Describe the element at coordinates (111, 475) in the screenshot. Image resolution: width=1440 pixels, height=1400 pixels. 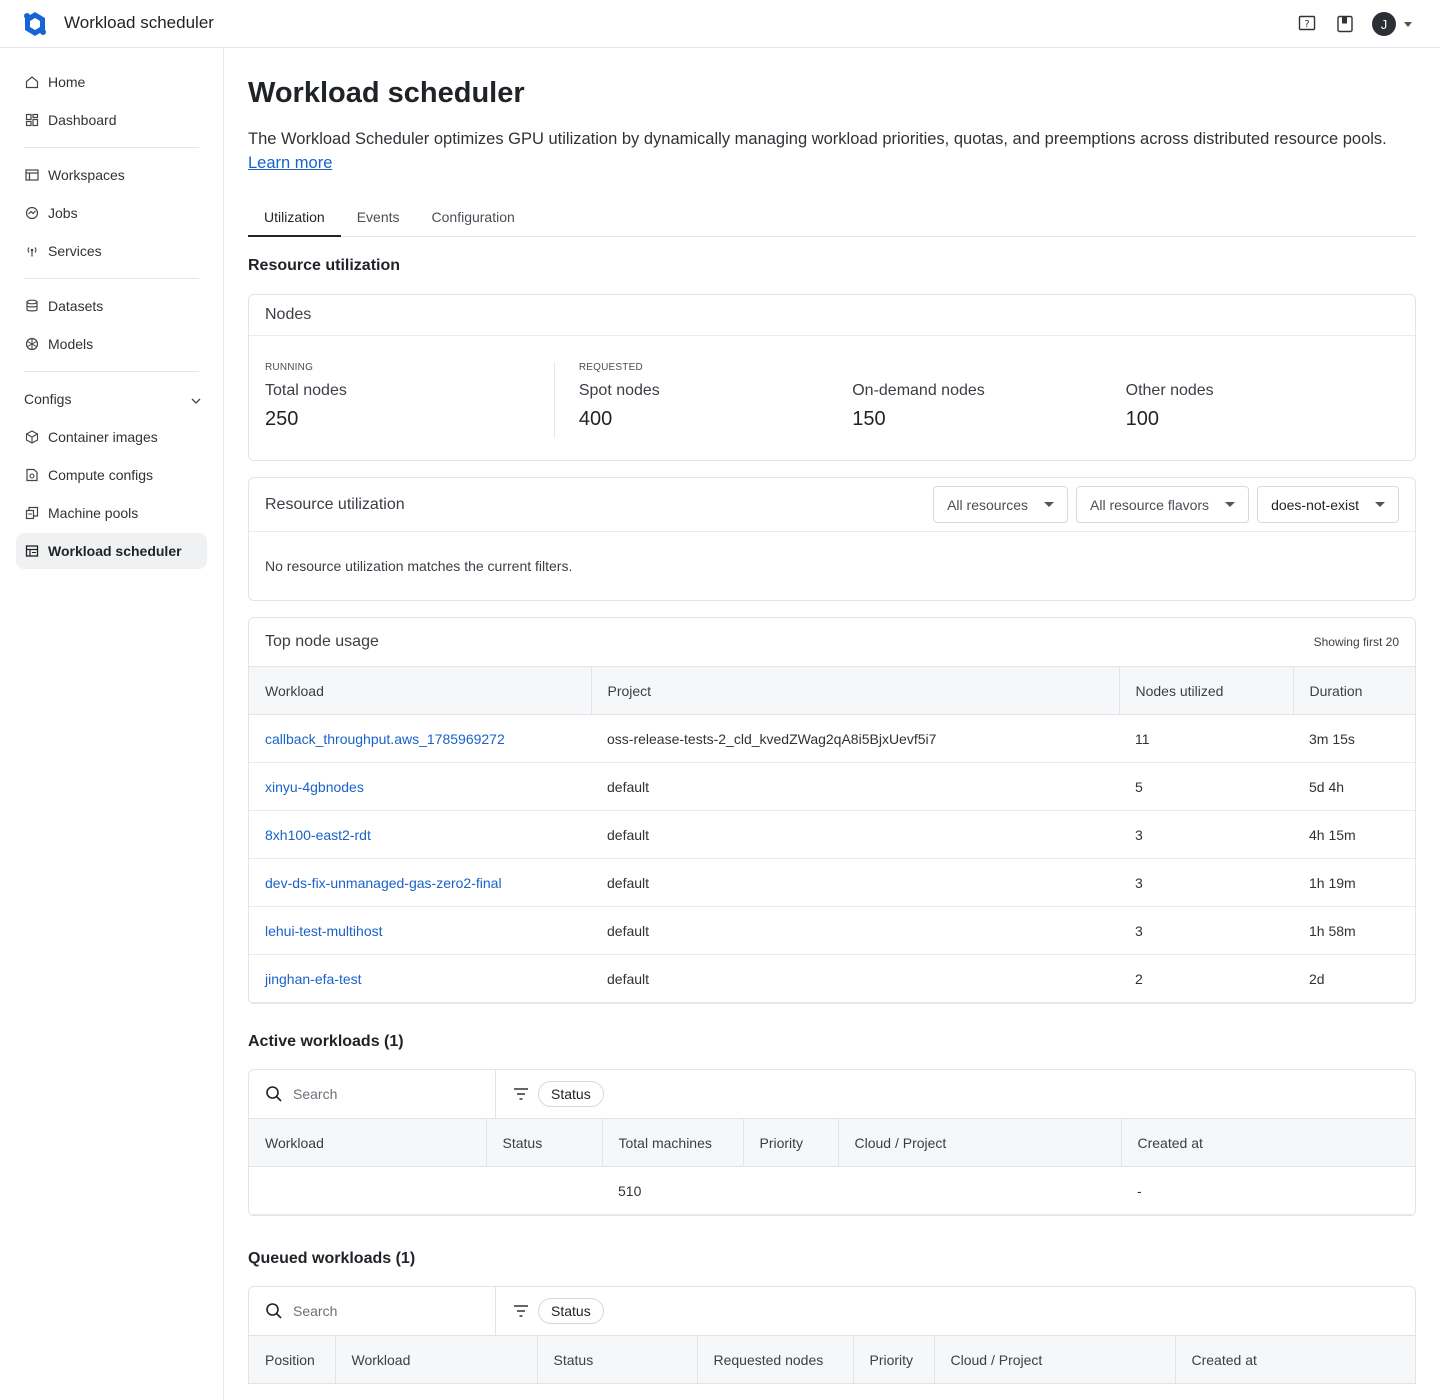
I see `sidebar-item-compute-configs: Compute configs` at that location.